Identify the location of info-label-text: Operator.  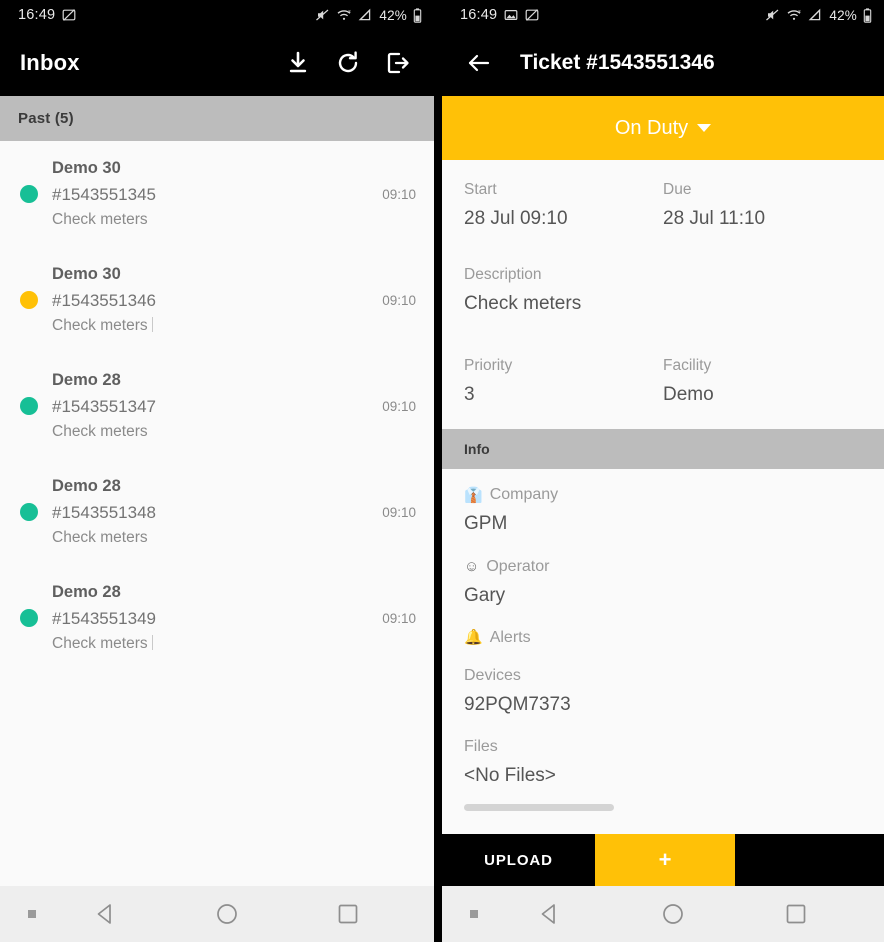
(518, 566).